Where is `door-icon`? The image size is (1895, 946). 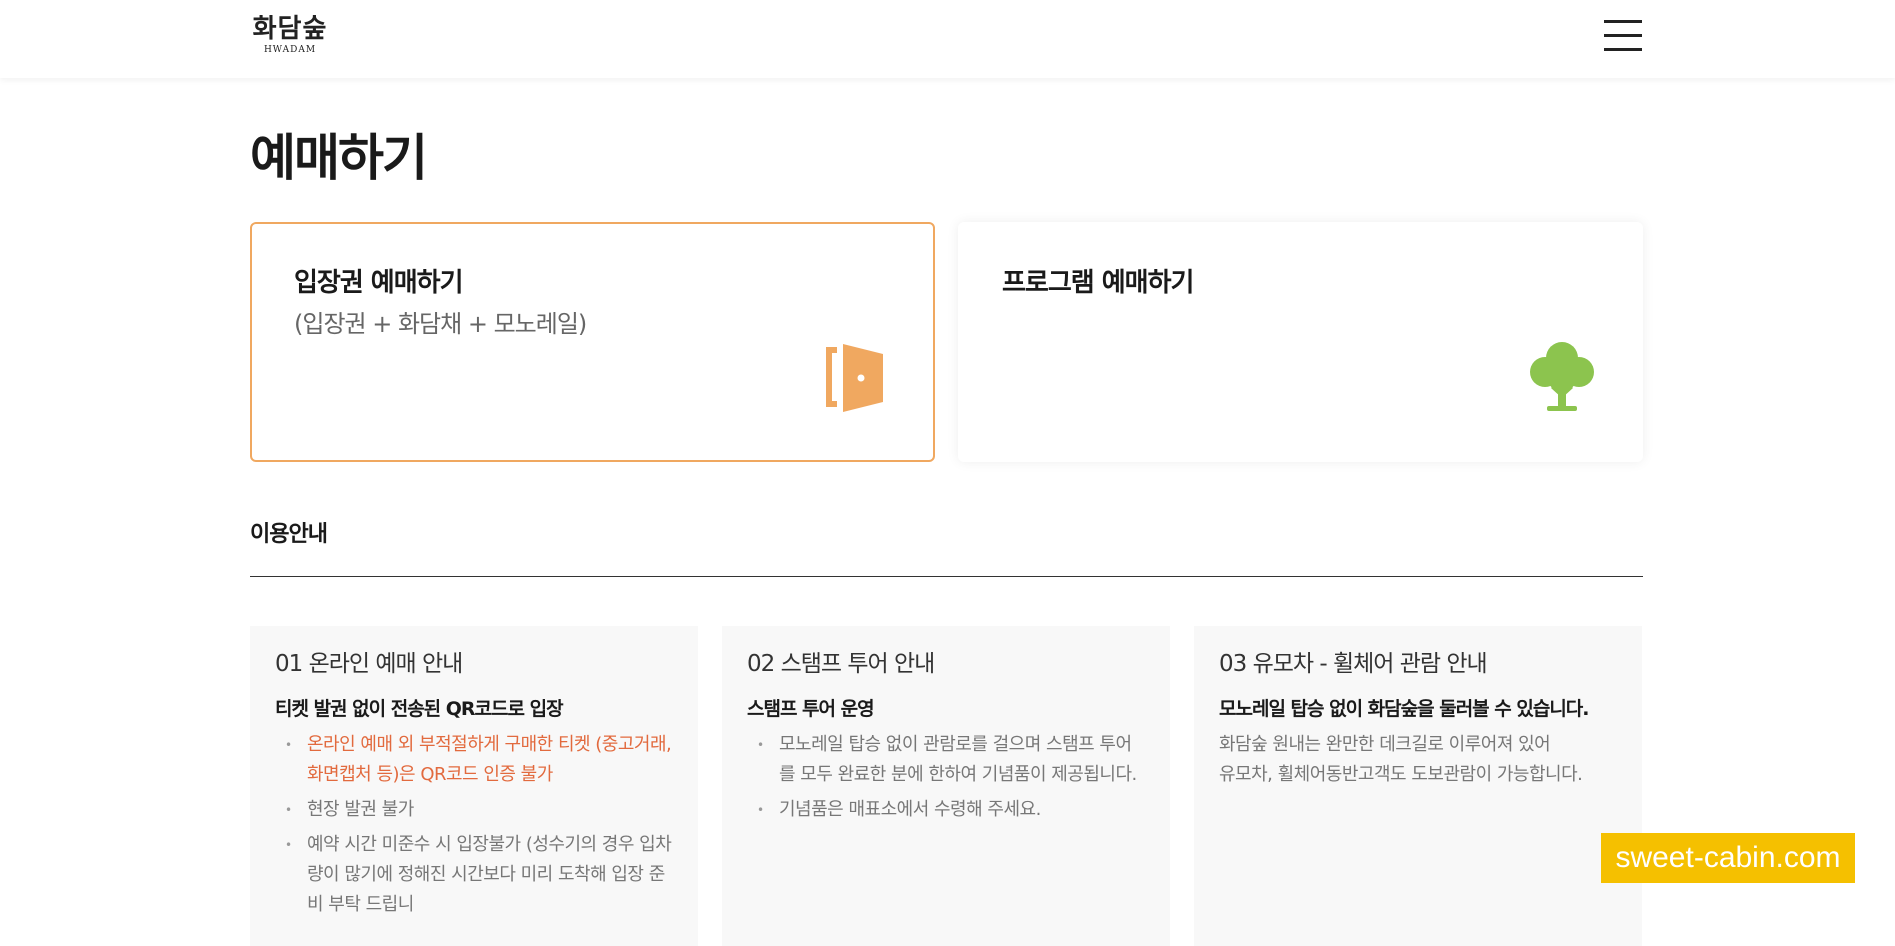
door-icon is located at coordinates (854, 379).